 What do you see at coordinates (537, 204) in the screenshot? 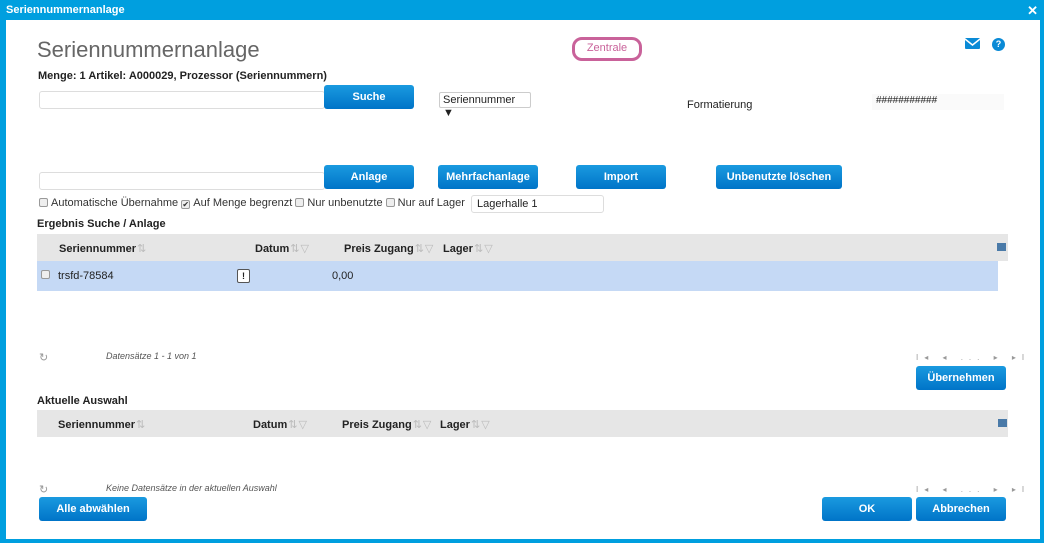
I see `warehouse-input: Lagerhalle 1` at bounding box center [537, 204].